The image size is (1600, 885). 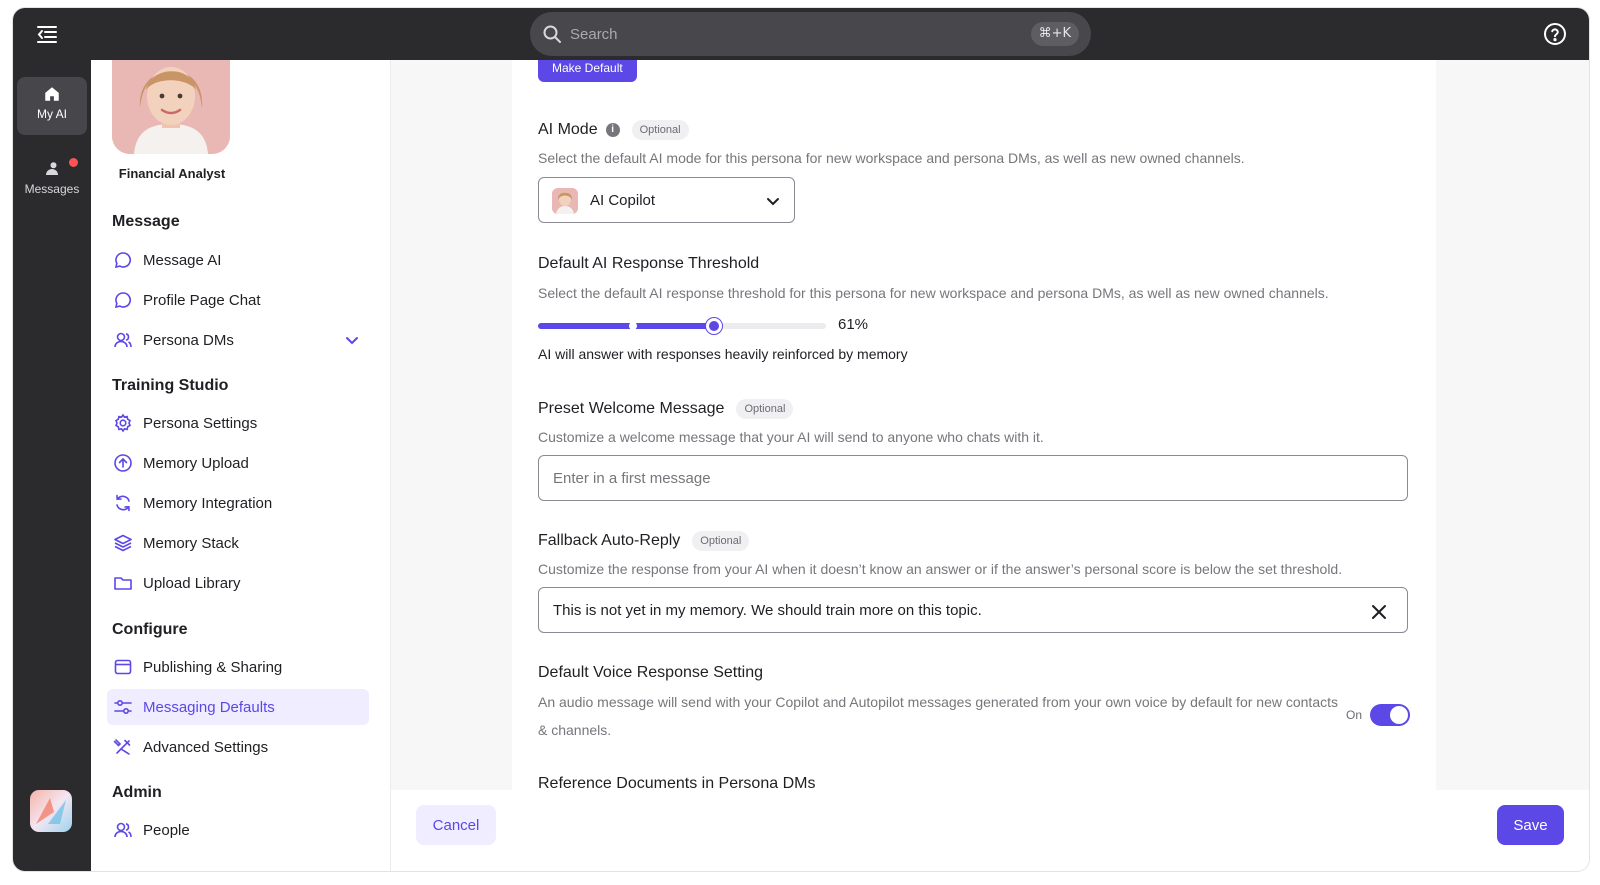 What do you see at coordinates (73, 162) in the screenshot?
I see `notification-dot` at bounding box center [73, 162].